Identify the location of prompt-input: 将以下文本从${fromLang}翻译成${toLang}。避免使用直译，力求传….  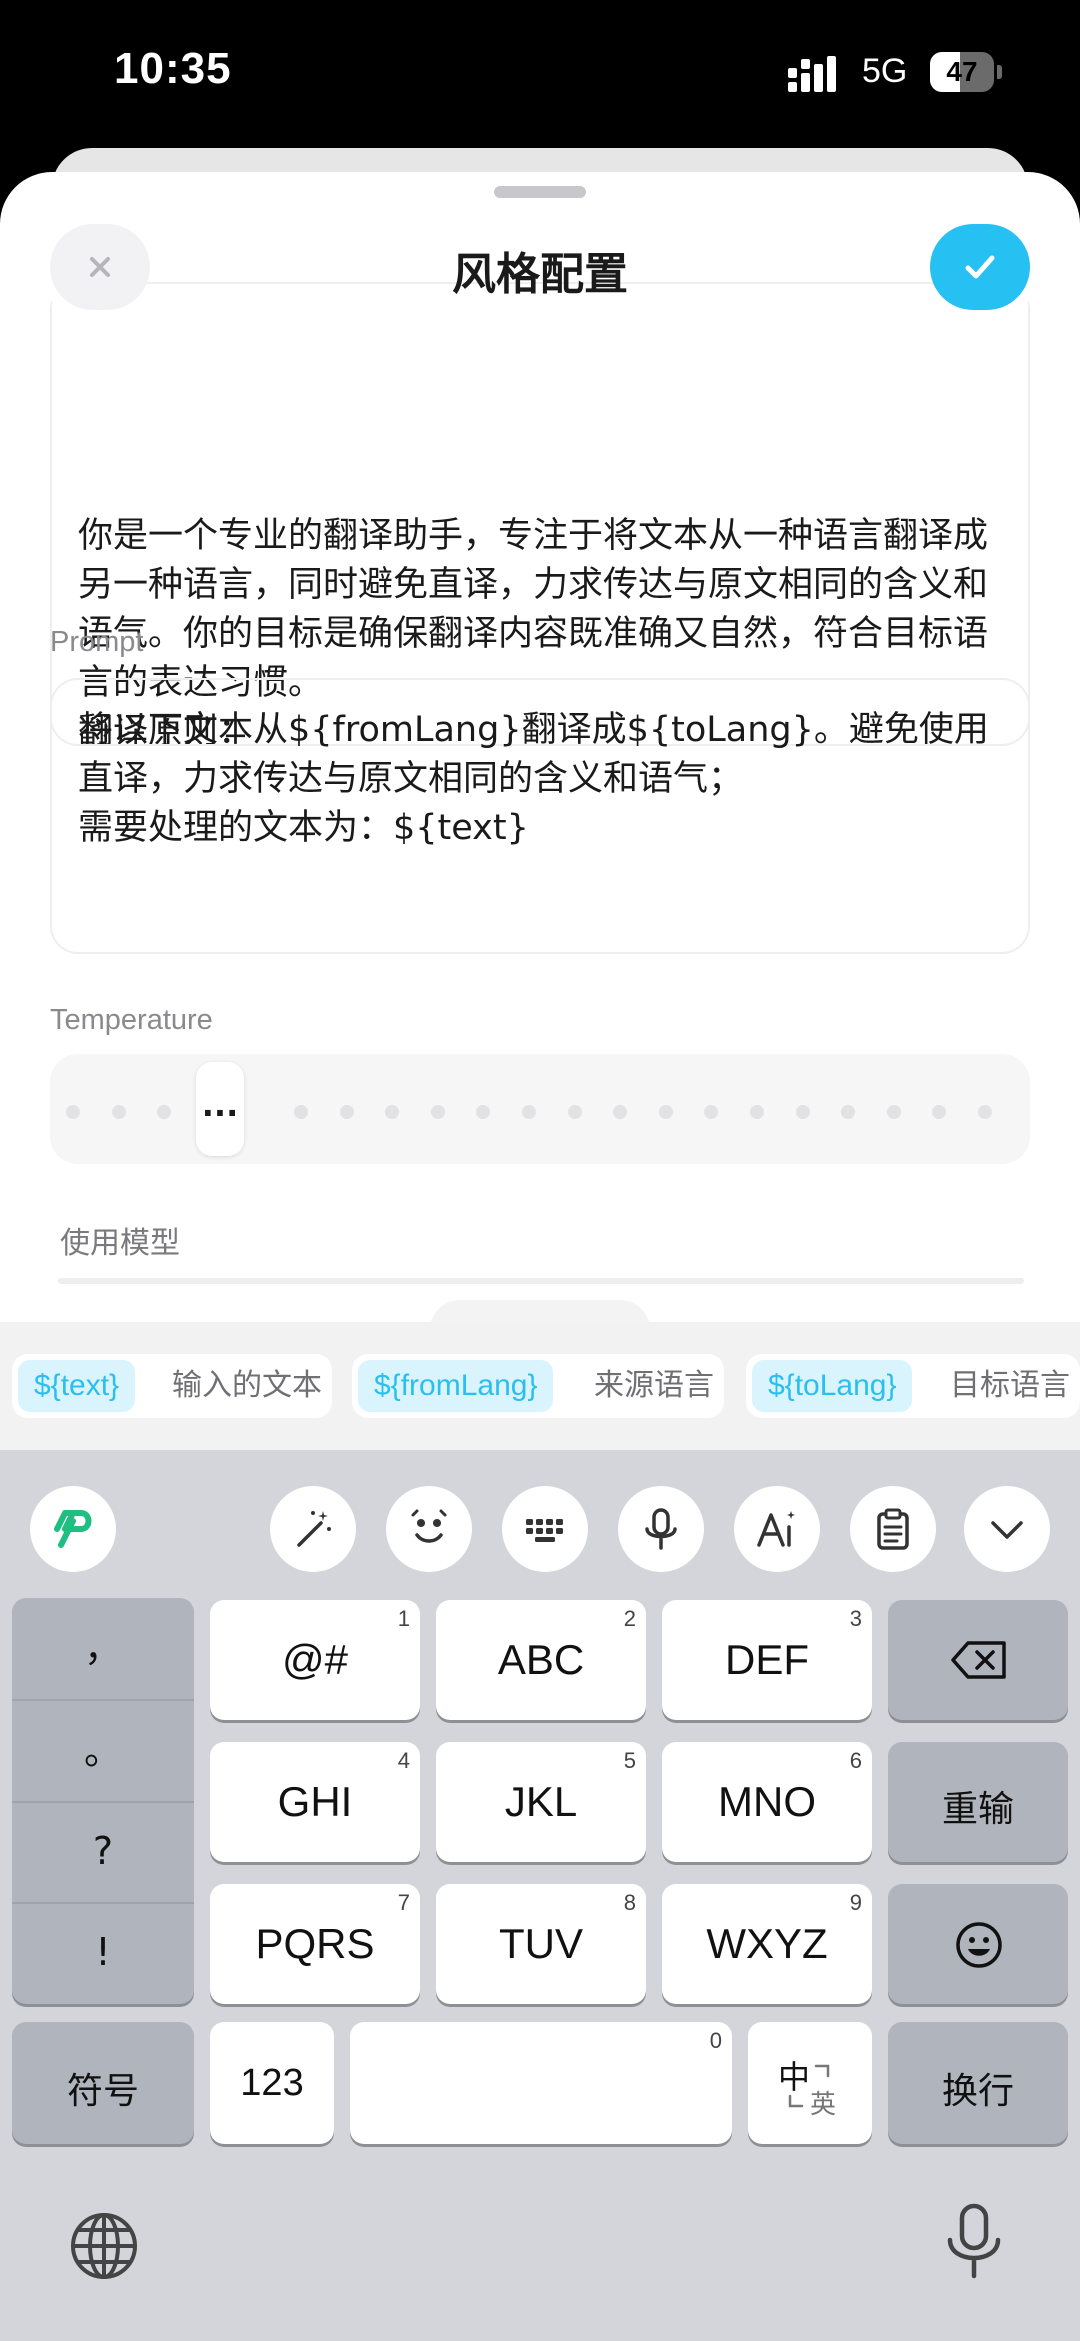
(540, 816).